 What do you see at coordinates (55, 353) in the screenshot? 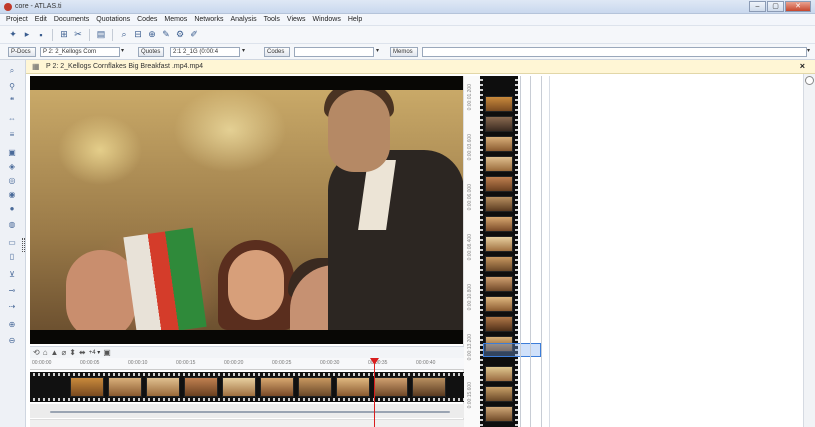
I see `volume-icon: ▲` at bounding box center [55, 353].